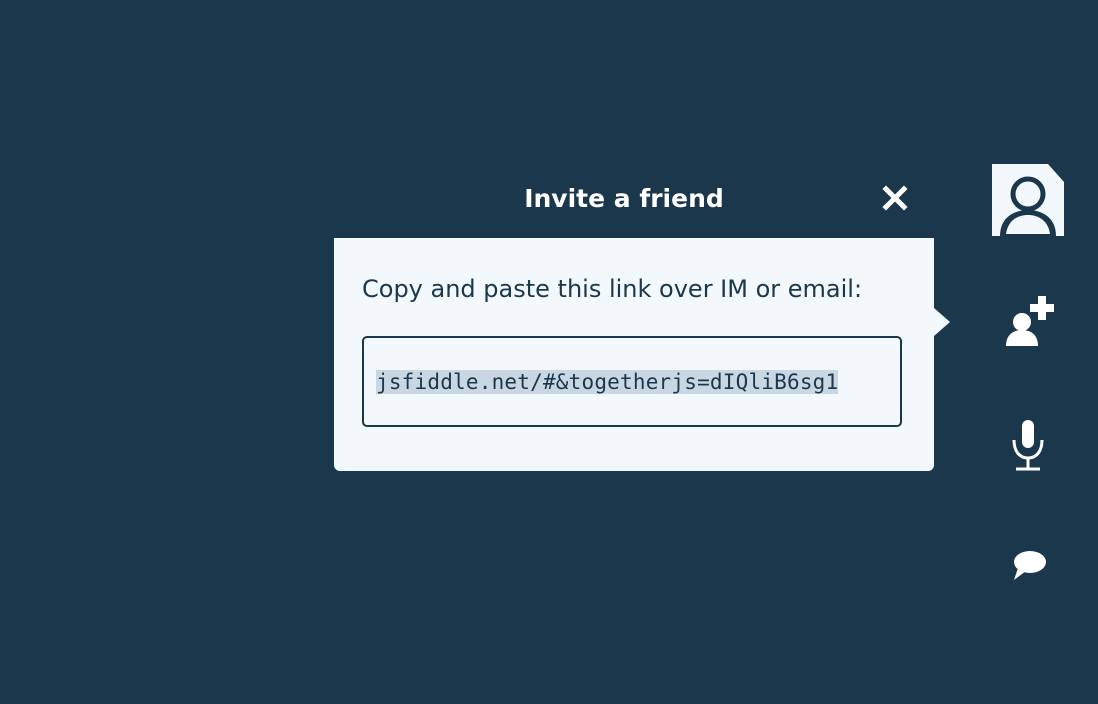  I want to click on invite-link-field: jsfiddle.net/#&togetherjs=dIQliB6sg1, so click(632, 381).